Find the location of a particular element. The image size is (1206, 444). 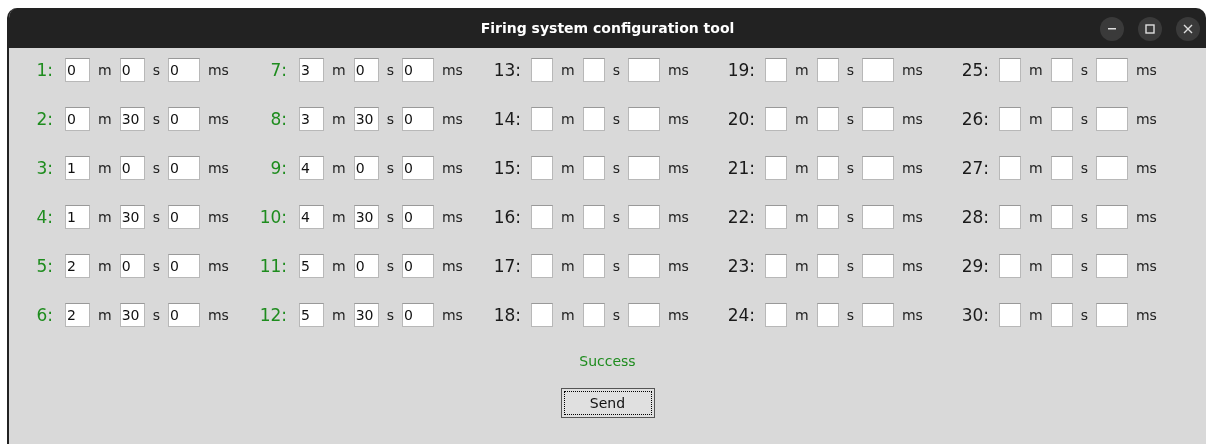

send-button: Send is located at coordinates (607, 403).